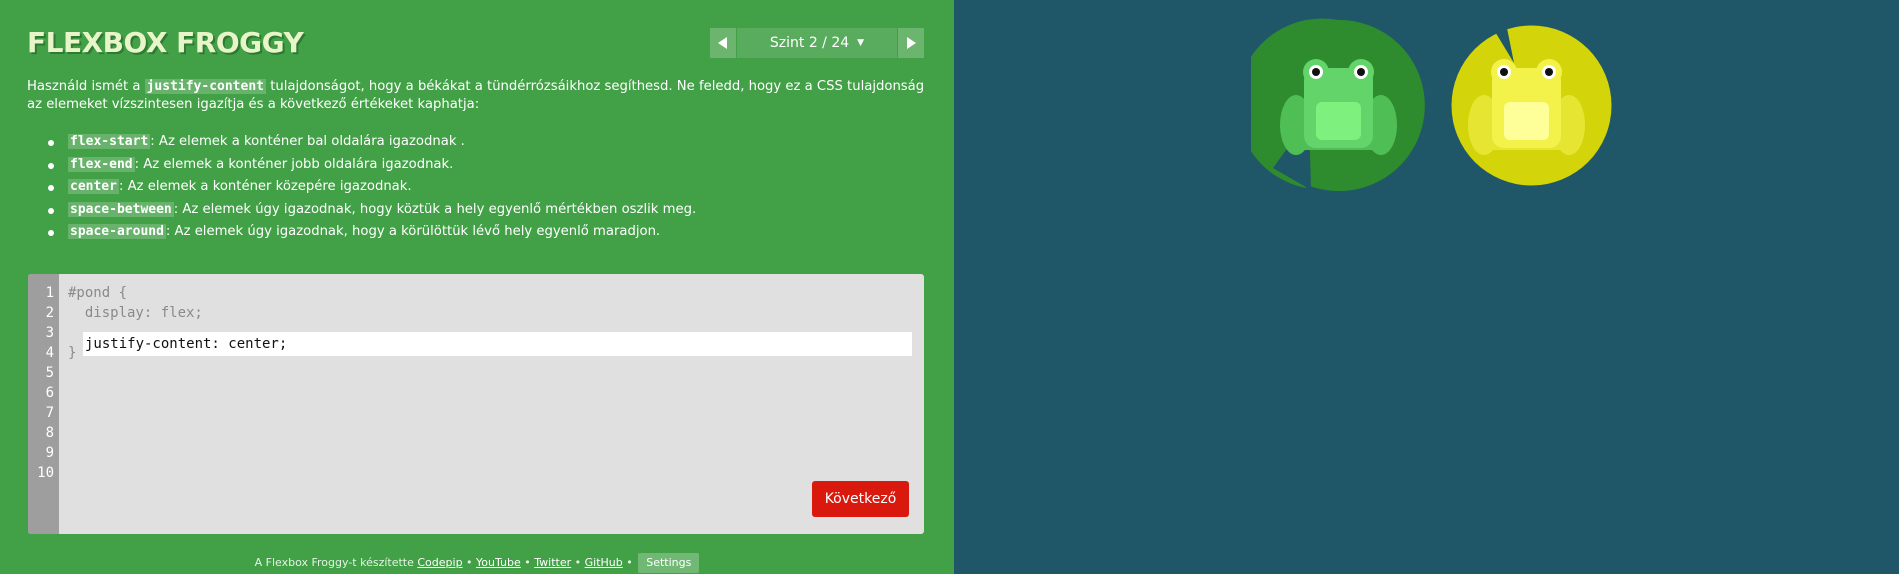 This screenshot has height=574, width=1899. I want to click on level-indicator: Szint 2 / 24 ▼, so click(817, 43).